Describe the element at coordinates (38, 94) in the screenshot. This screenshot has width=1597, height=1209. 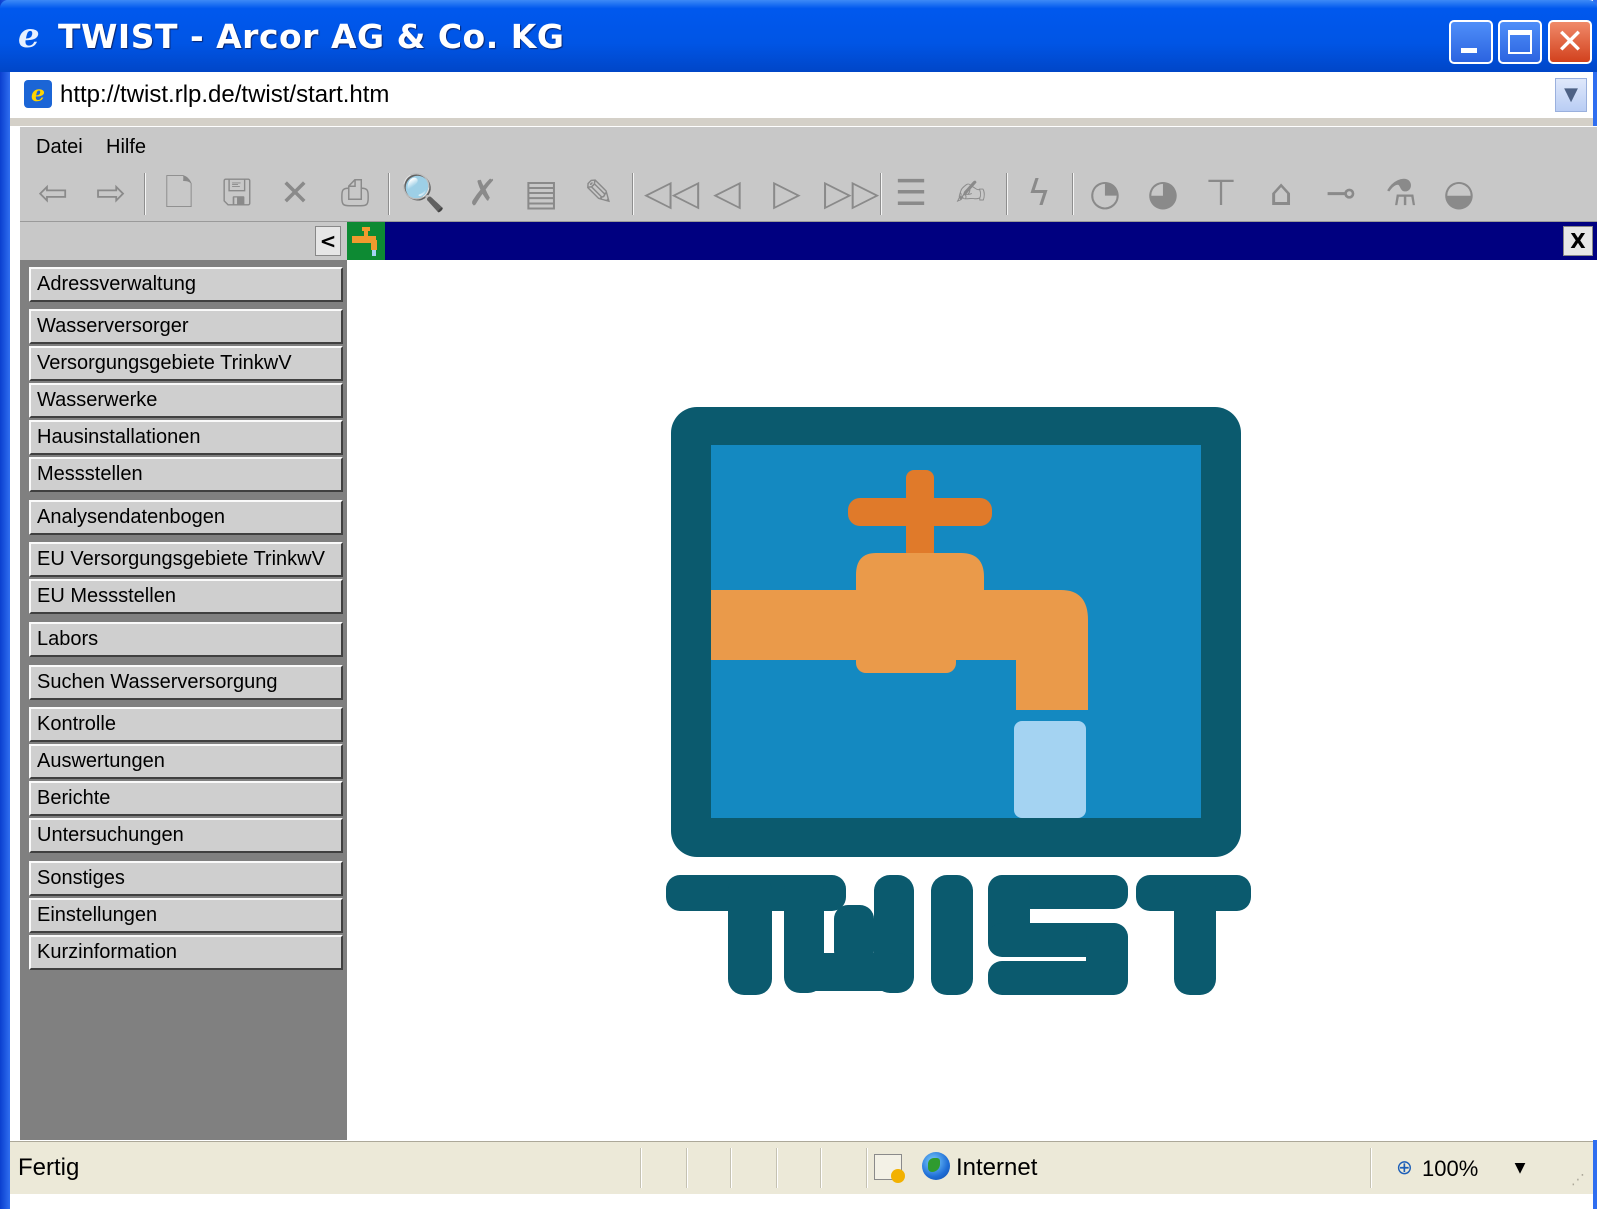
I see `page-icon: e` at that location.